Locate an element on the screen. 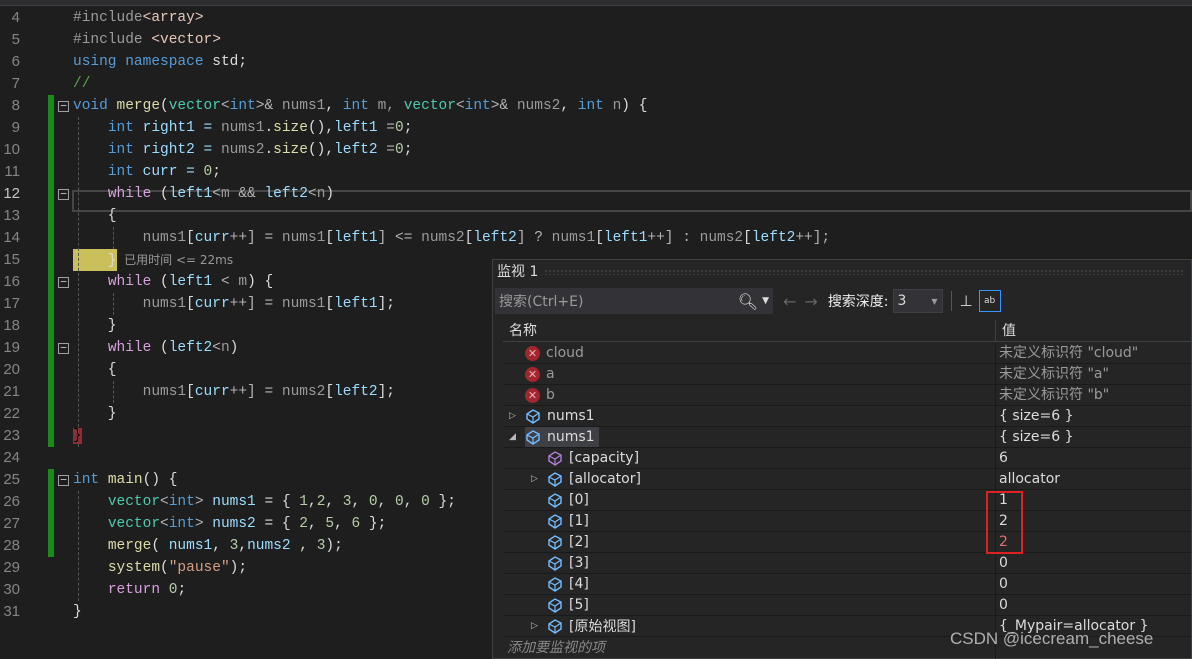 This screenshot has height=659, width=1192. forward-arrow-icon: → is located at coordinates (810, 301).